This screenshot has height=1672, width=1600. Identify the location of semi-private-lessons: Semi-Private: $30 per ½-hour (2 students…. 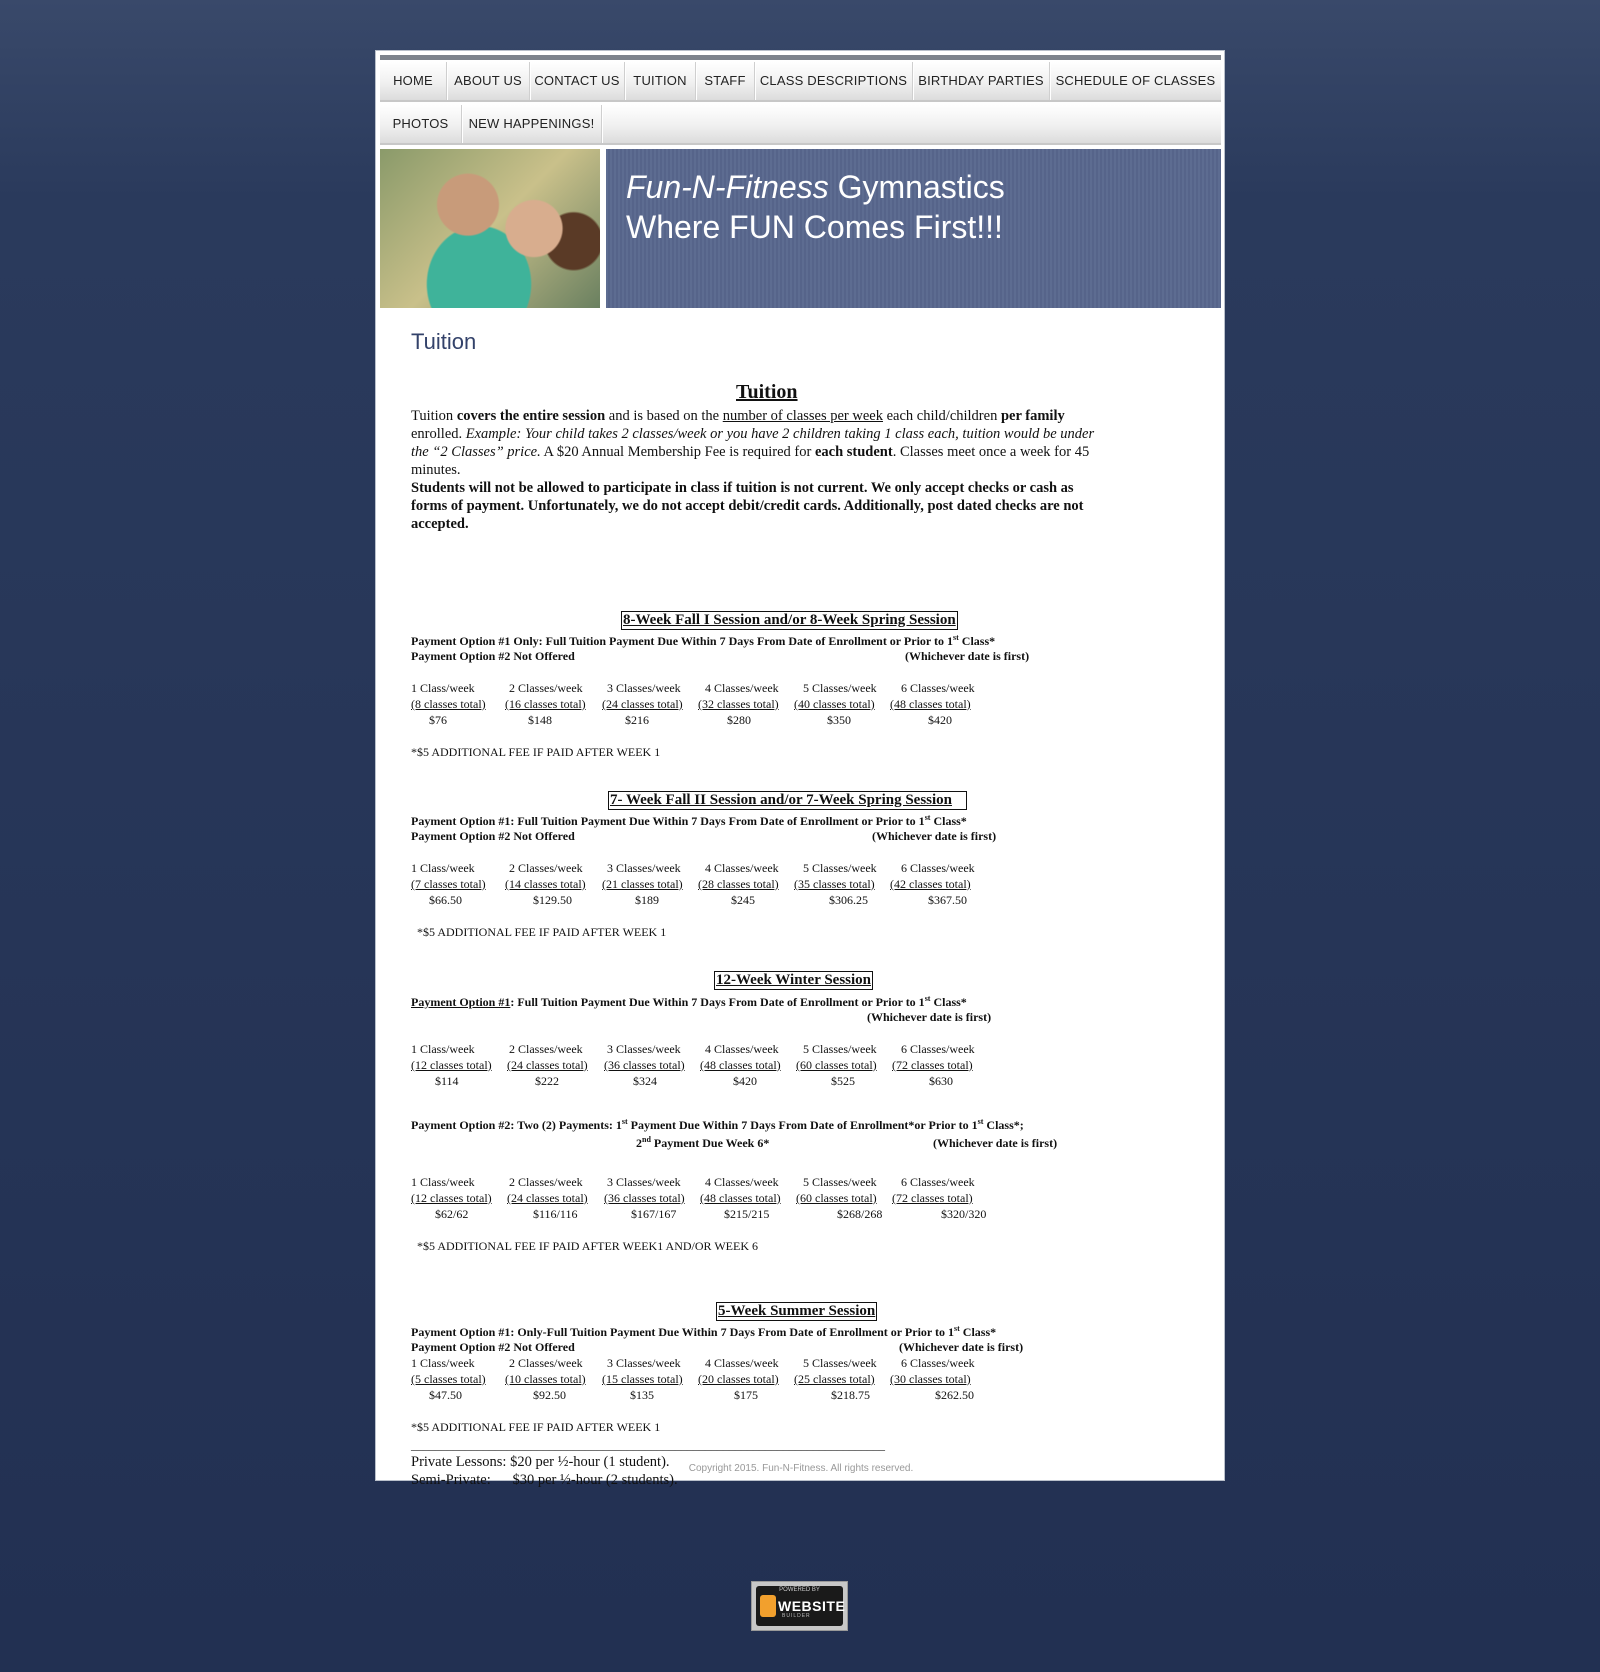
(544, 1480).